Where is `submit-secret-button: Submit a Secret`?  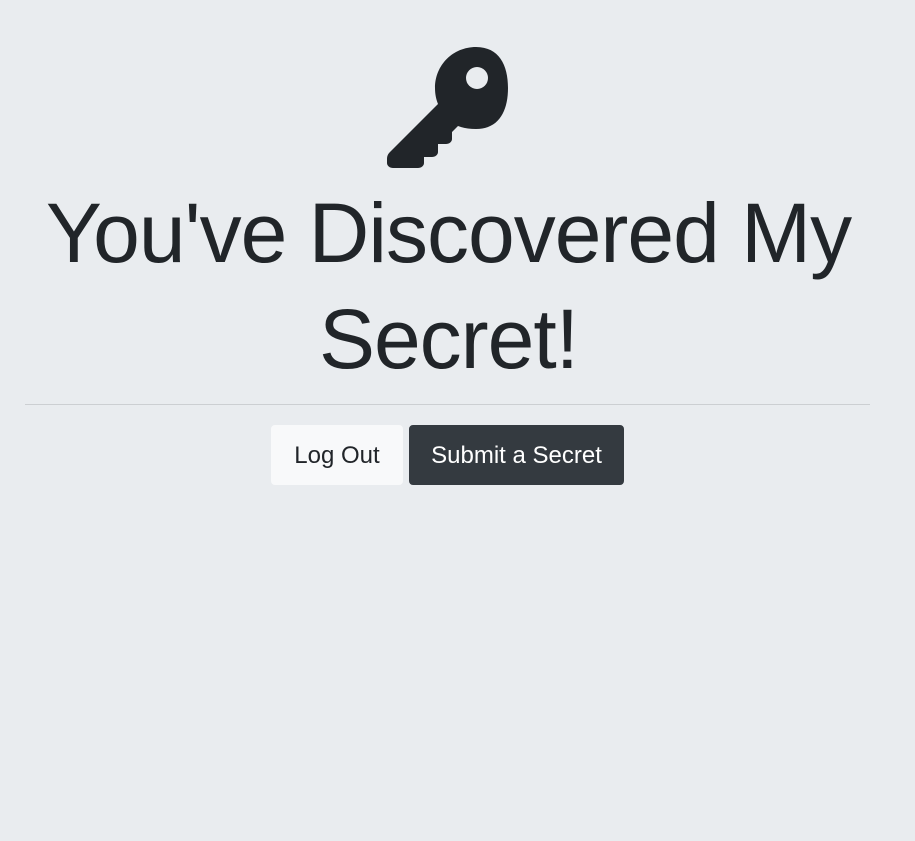 submit-secret-button: Submit a Secret is located at coordinates (516, 455).